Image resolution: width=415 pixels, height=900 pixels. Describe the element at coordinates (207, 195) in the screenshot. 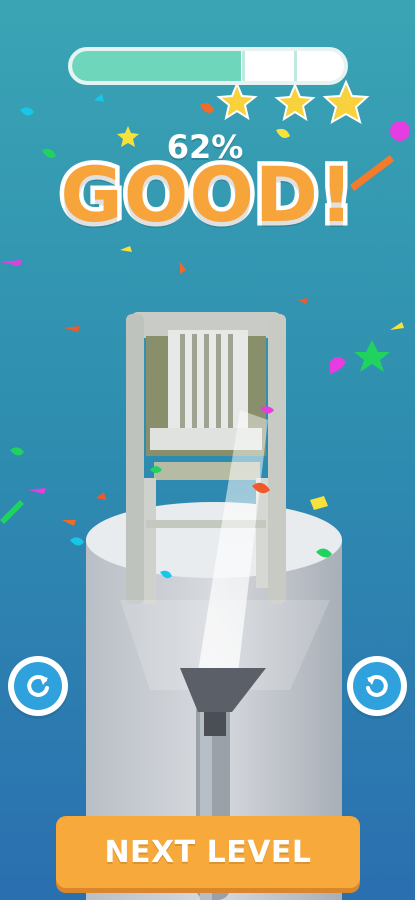

I see `rating-label: GOOD!` at that location.